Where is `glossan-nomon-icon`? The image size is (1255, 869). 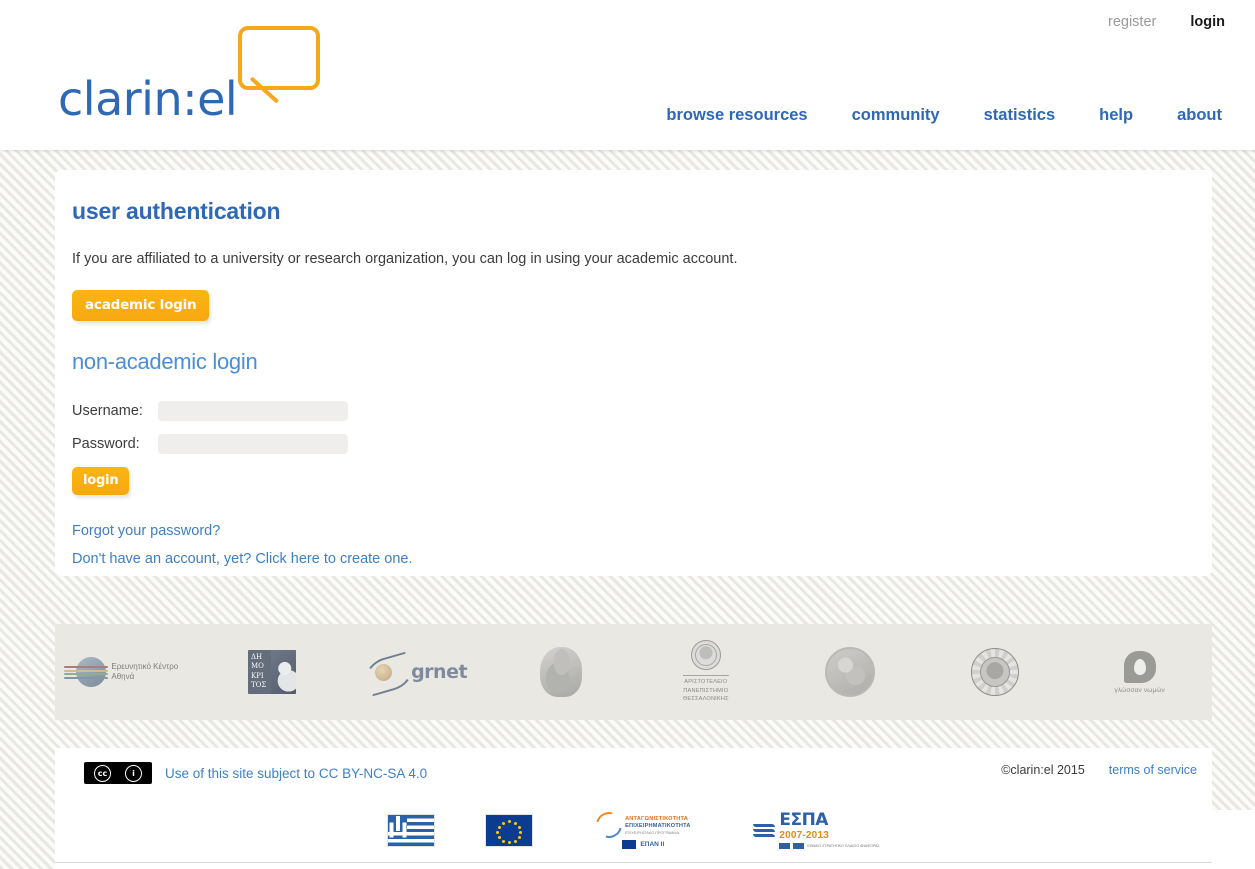
glossan-nomon-icon is located at coordinates (1139, 666).